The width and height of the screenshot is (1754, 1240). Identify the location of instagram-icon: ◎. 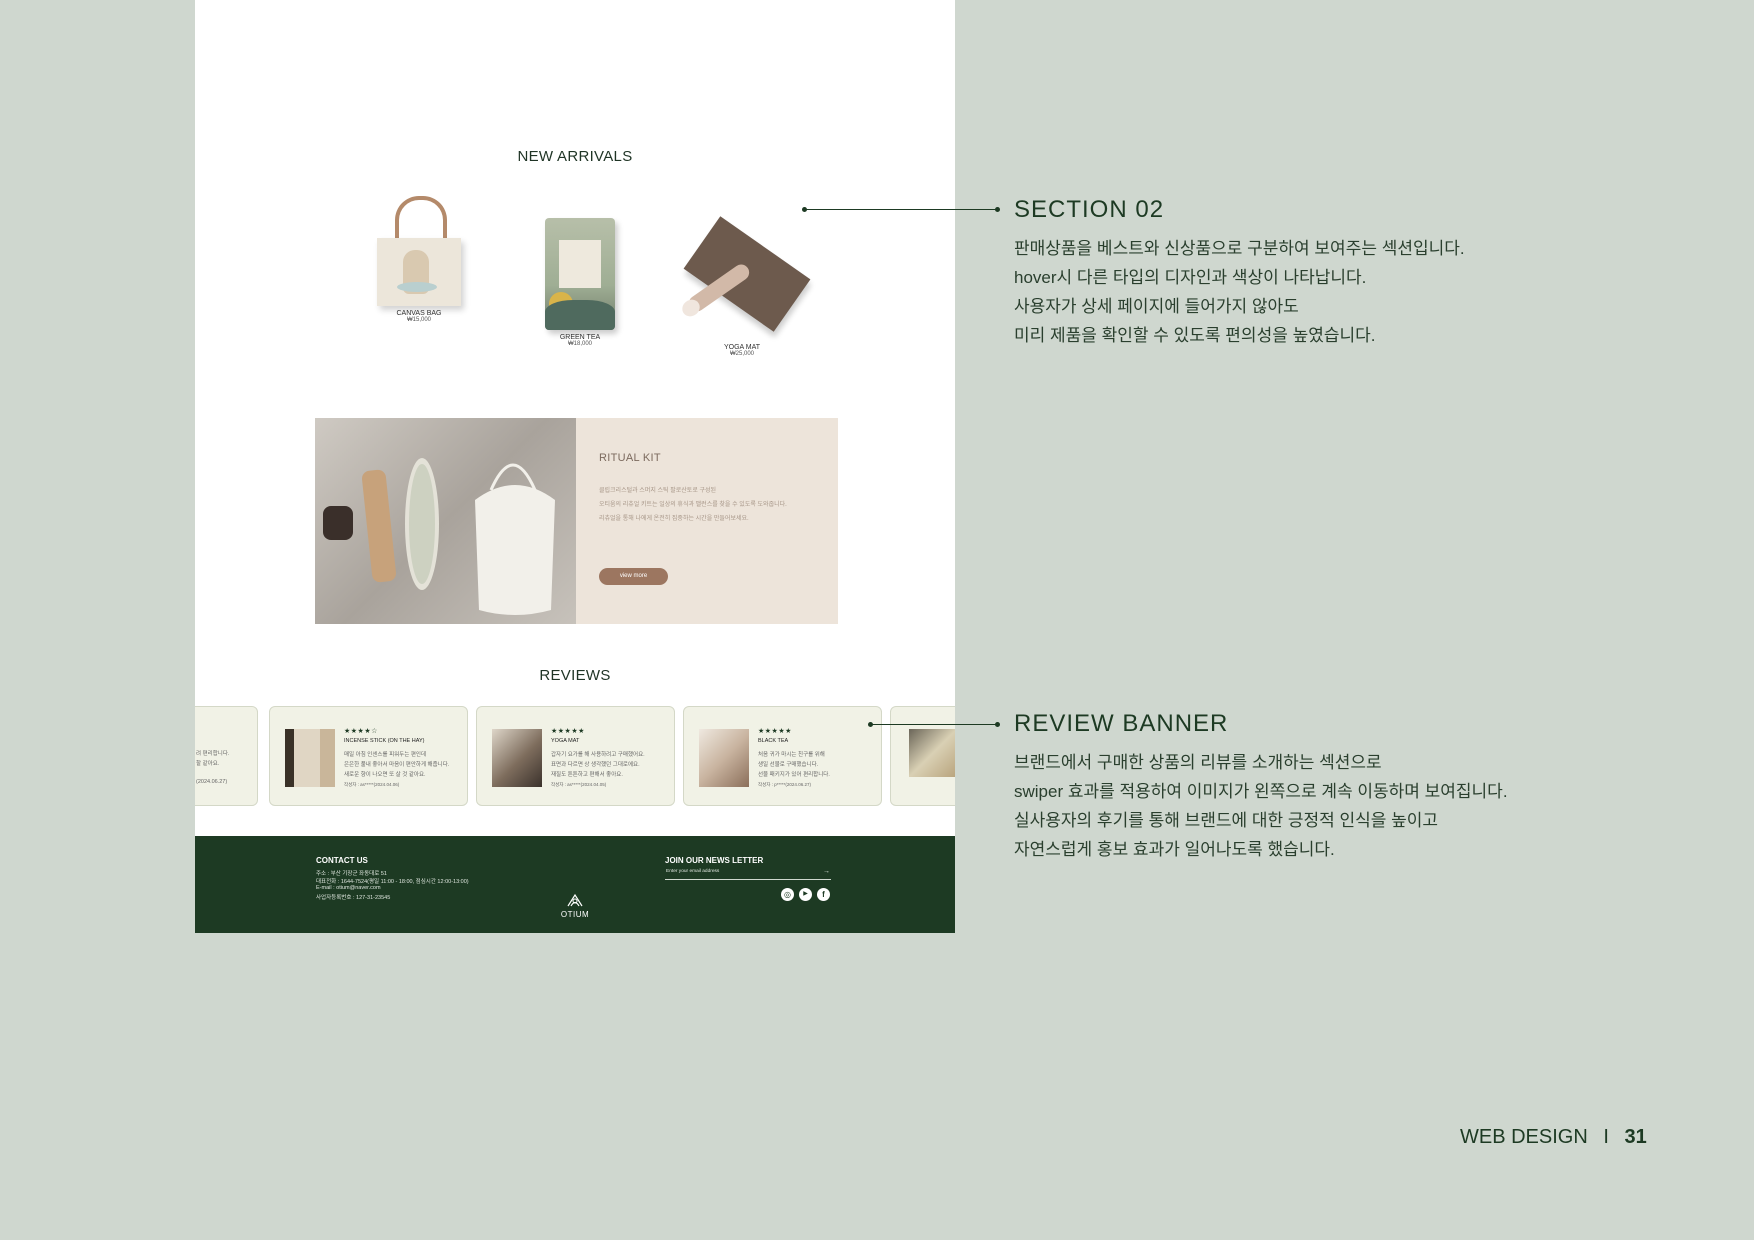
(787, 894).